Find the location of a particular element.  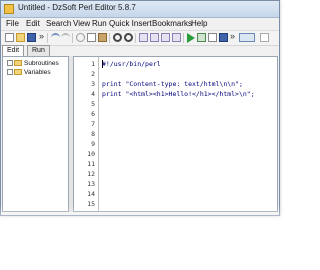

line-number: 6 is located at coordinates (93, 114).